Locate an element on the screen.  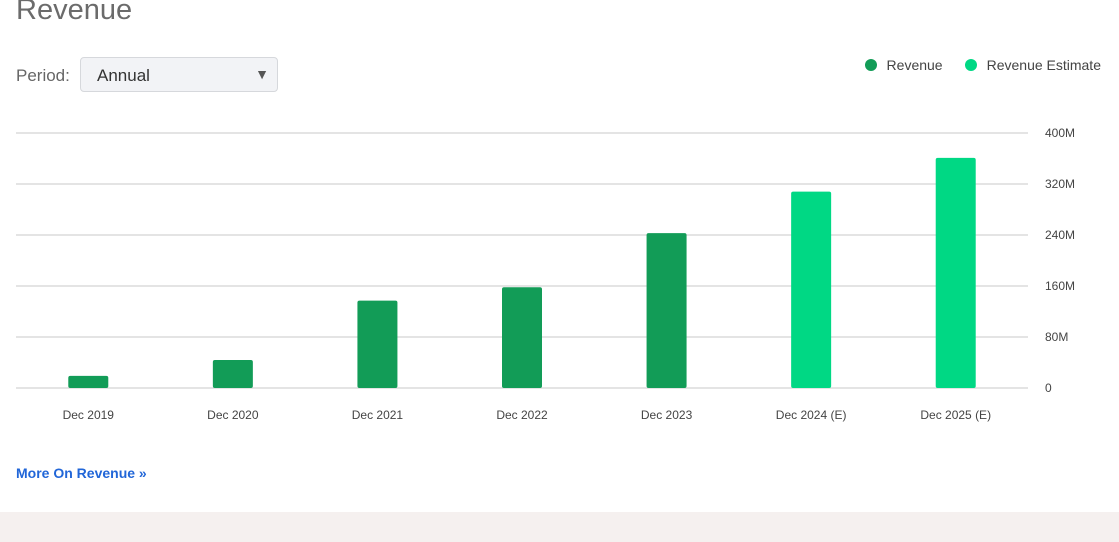
x-tick-label: Dec 2025 (E) is located at coordinates (955, 415).